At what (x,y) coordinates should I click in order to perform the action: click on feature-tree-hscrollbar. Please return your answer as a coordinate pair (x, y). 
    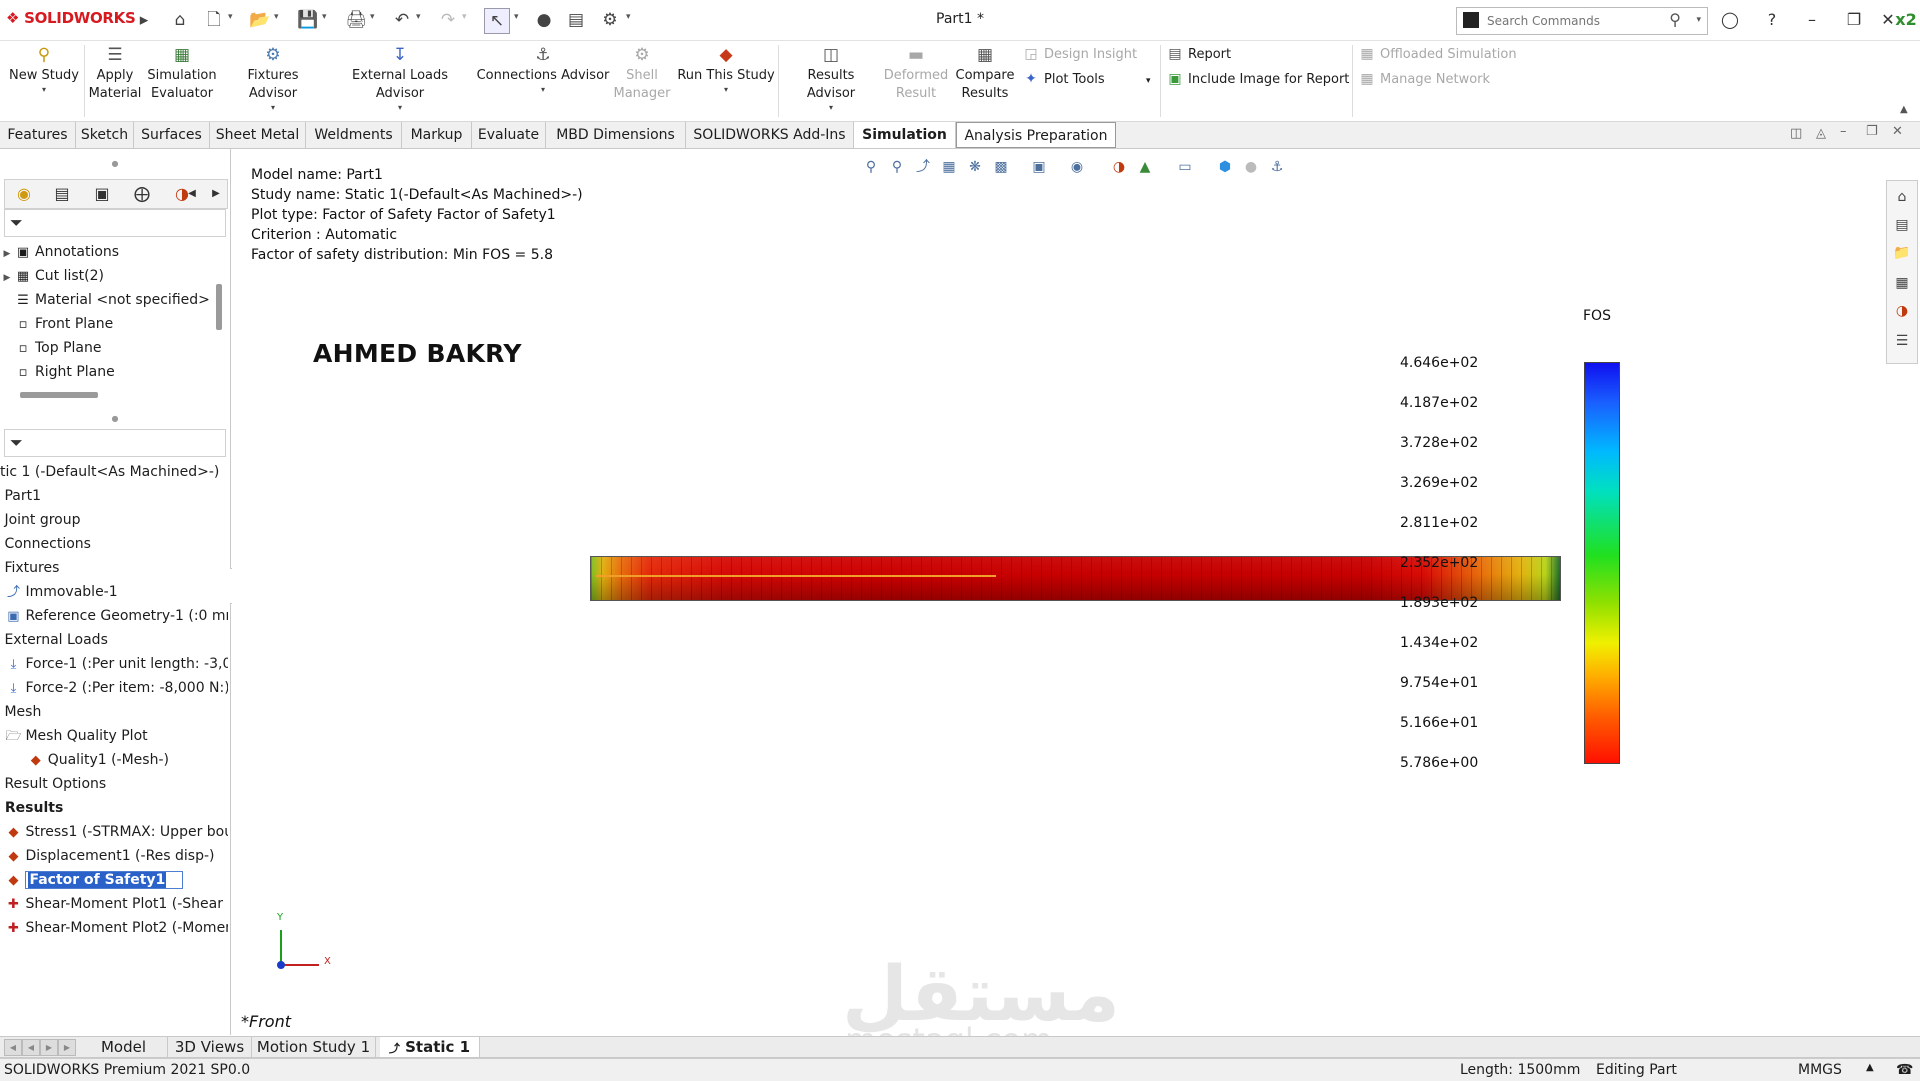
    Looking at the image, I should click on (59, 395).